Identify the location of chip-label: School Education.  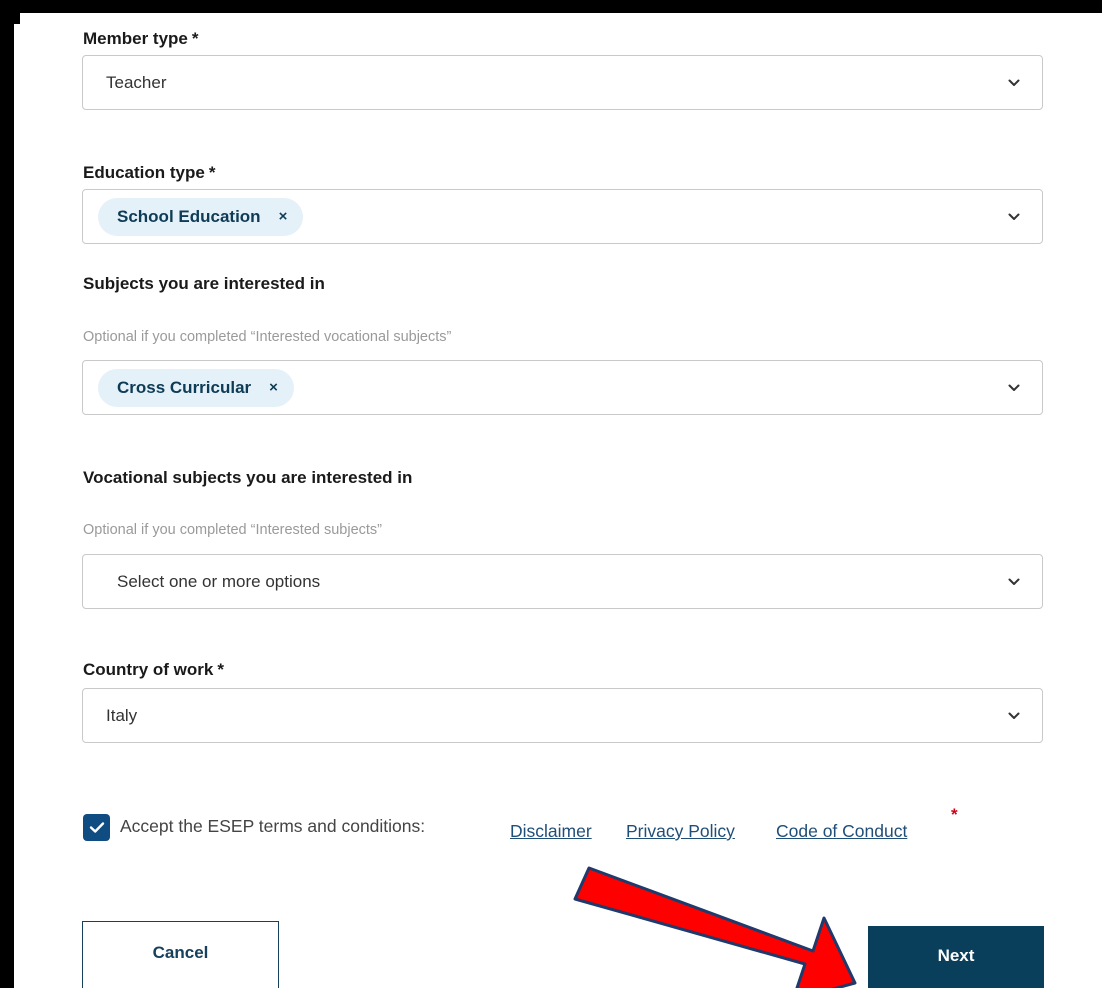
(189, 216).